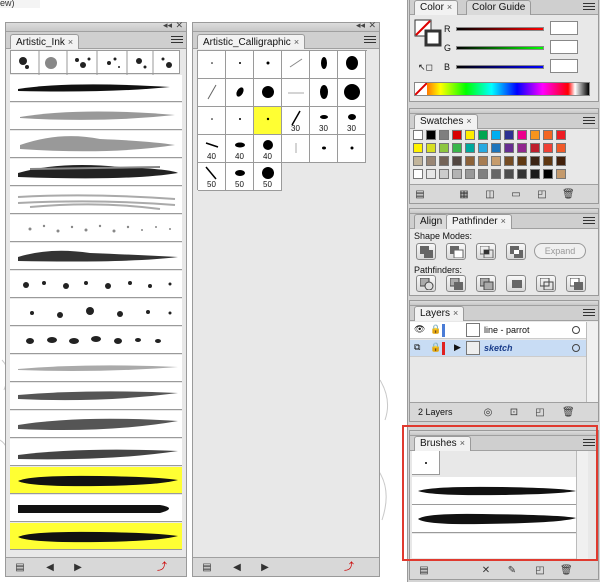 The height and width of the screenshot is (582, 600). I want to click on tab-layers: Layers ×, so click(439, 313).